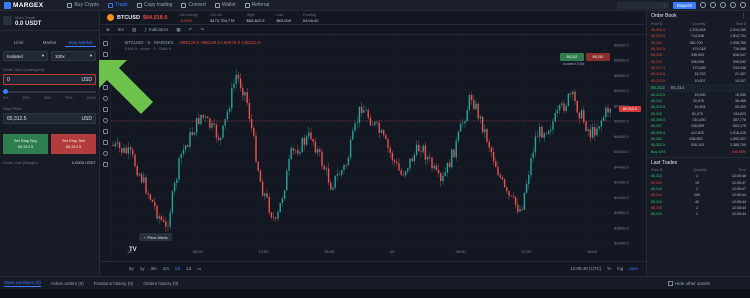  I want to click on nav-label: Trade, so click(121, 5).